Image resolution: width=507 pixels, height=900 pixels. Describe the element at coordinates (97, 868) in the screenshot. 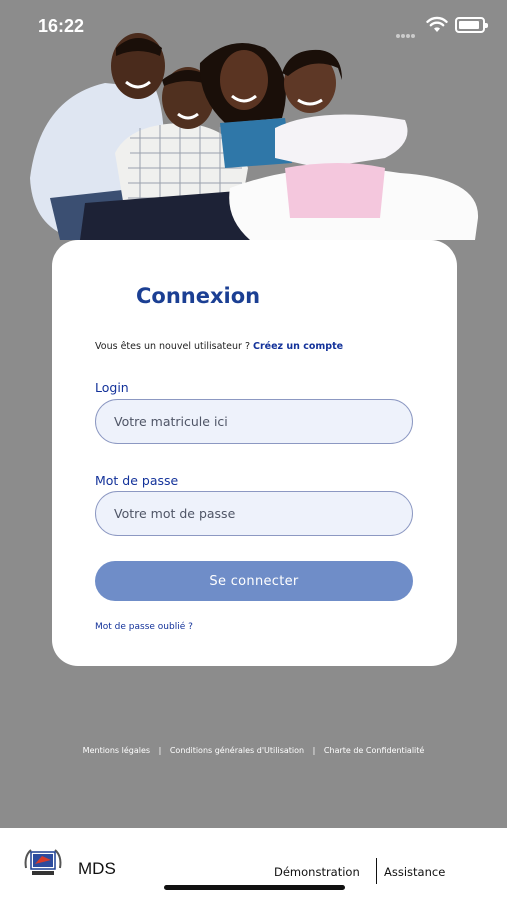

I see `logo-text: MDS` at that location.